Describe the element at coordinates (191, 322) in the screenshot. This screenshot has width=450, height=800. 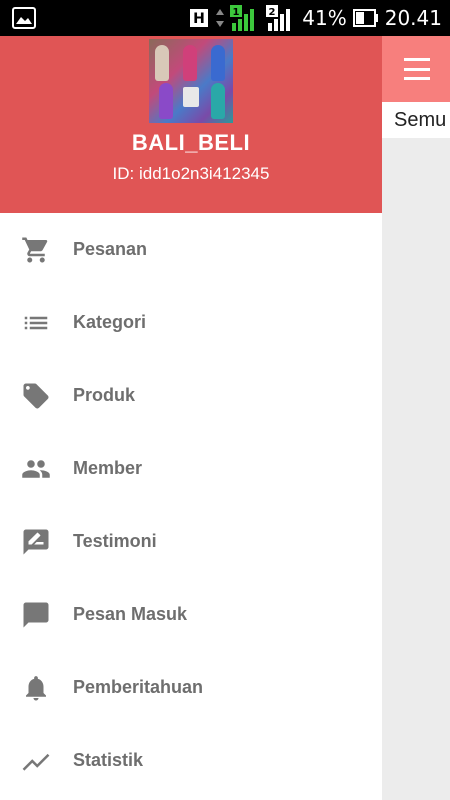
I see `menu-item-kategori: Kategori` at that location.